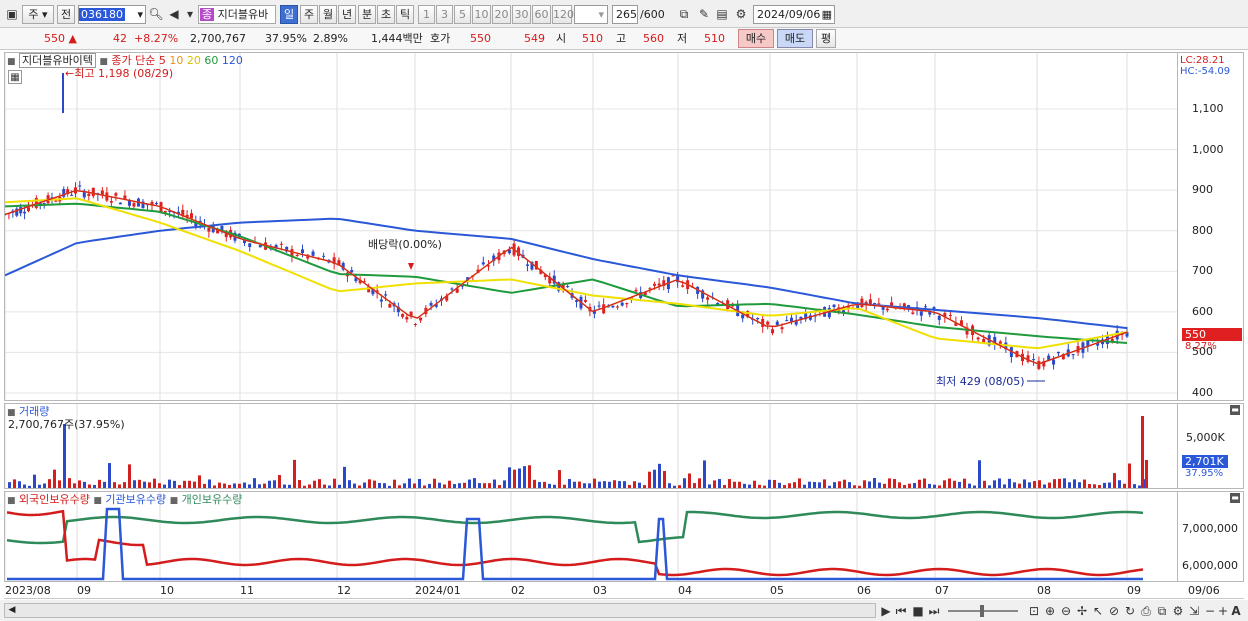  Describe the element at coordinates (1082, 611) in the screenshot. I see `crosshair-icon: ✢` at that location.